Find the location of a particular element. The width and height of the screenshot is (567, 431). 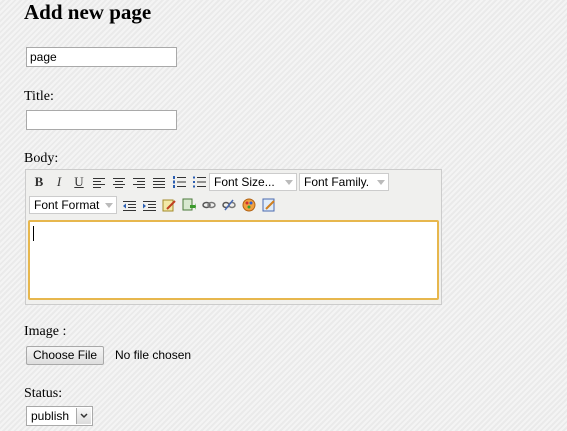

align-left-button is located at coordinates (99, 182).